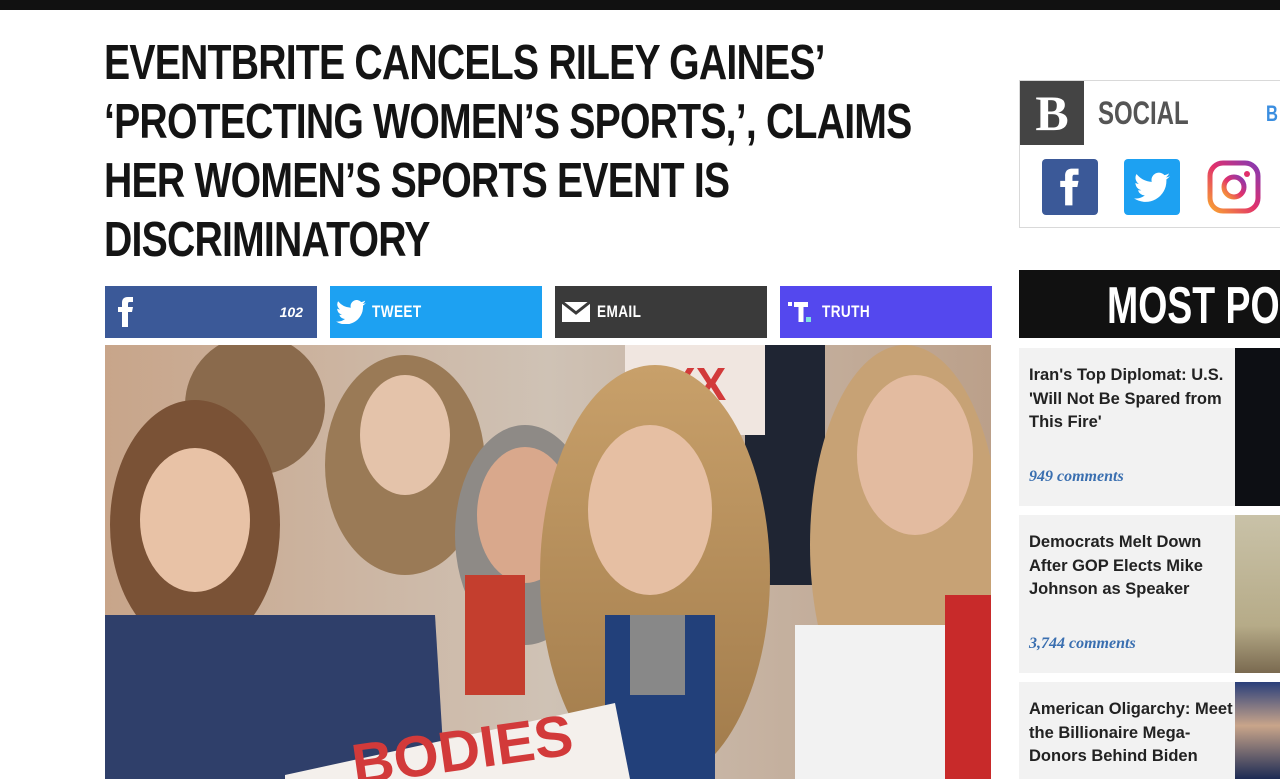 Image resolution: width=1280 pixels, height=779 pixels. Describe the element at coordinates (661, 312) in the screenshot. I see `email-share-button: EMAIL` at that location.